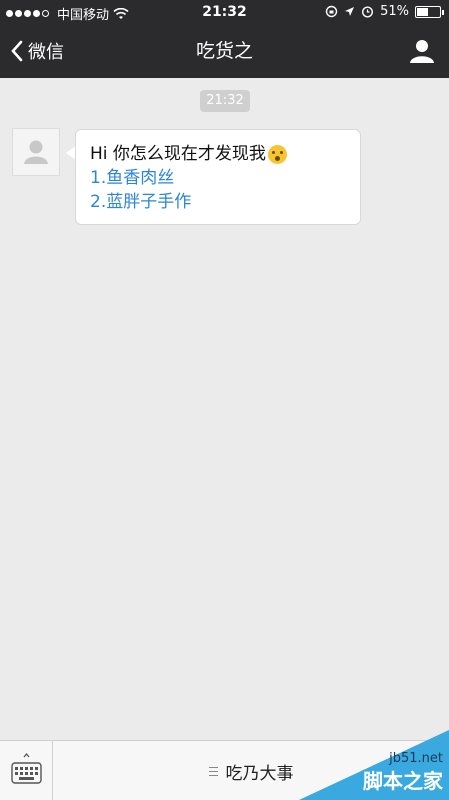 This screenshot has height=800, width=449. I want to click on status-bar: 中国移动 21:32 51%, so click(224, 12).